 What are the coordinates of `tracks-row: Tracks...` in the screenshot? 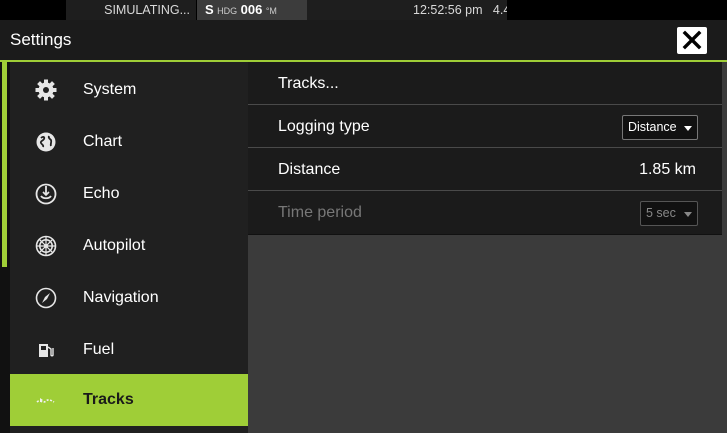 It's located at (485, 83).